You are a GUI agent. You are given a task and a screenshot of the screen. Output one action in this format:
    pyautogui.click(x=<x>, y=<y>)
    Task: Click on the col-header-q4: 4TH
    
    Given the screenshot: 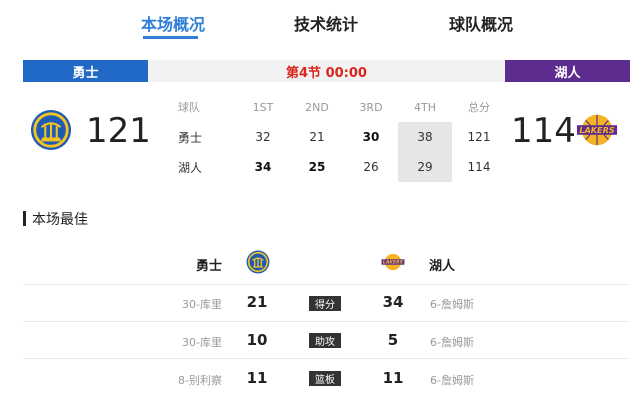 What is the action you would take?
    pyautogui.click(x=425, y=107)
    